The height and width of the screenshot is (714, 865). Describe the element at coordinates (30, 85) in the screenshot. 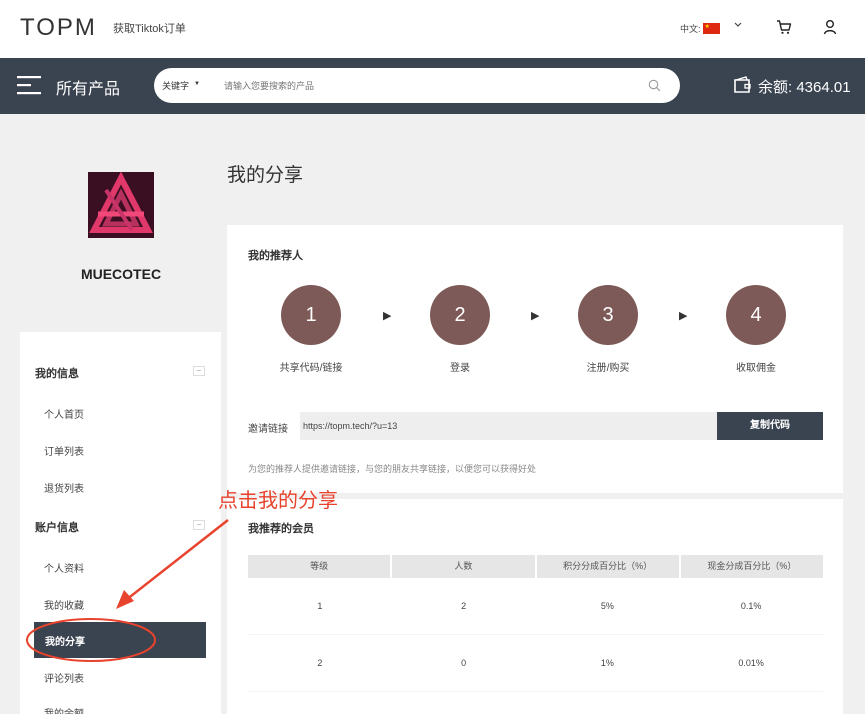

I see `menu-icon` at that location.